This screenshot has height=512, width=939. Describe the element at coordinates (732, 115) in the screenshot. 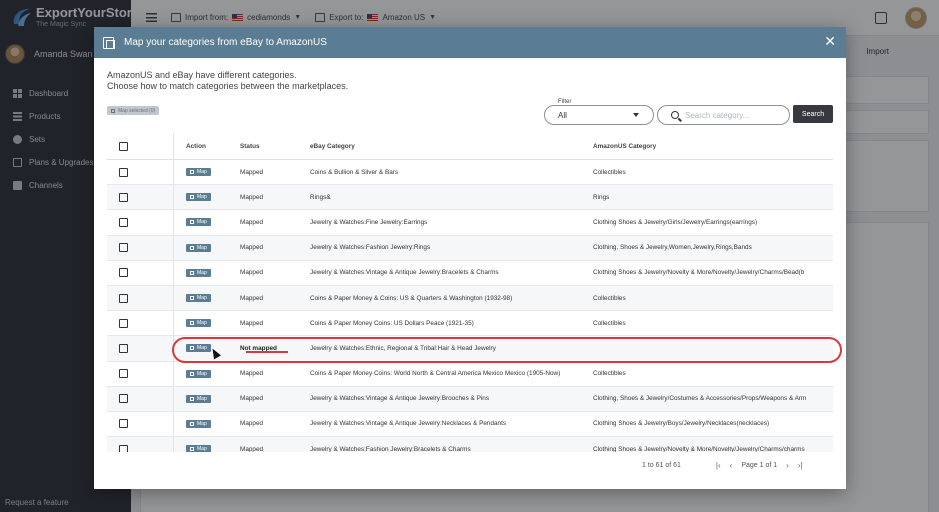

I see `search-input` at that location.